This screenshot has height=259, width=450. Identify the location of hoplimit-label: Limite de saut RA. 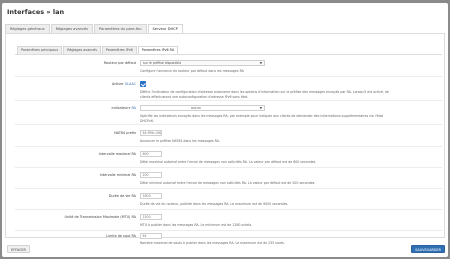
(121, 236).